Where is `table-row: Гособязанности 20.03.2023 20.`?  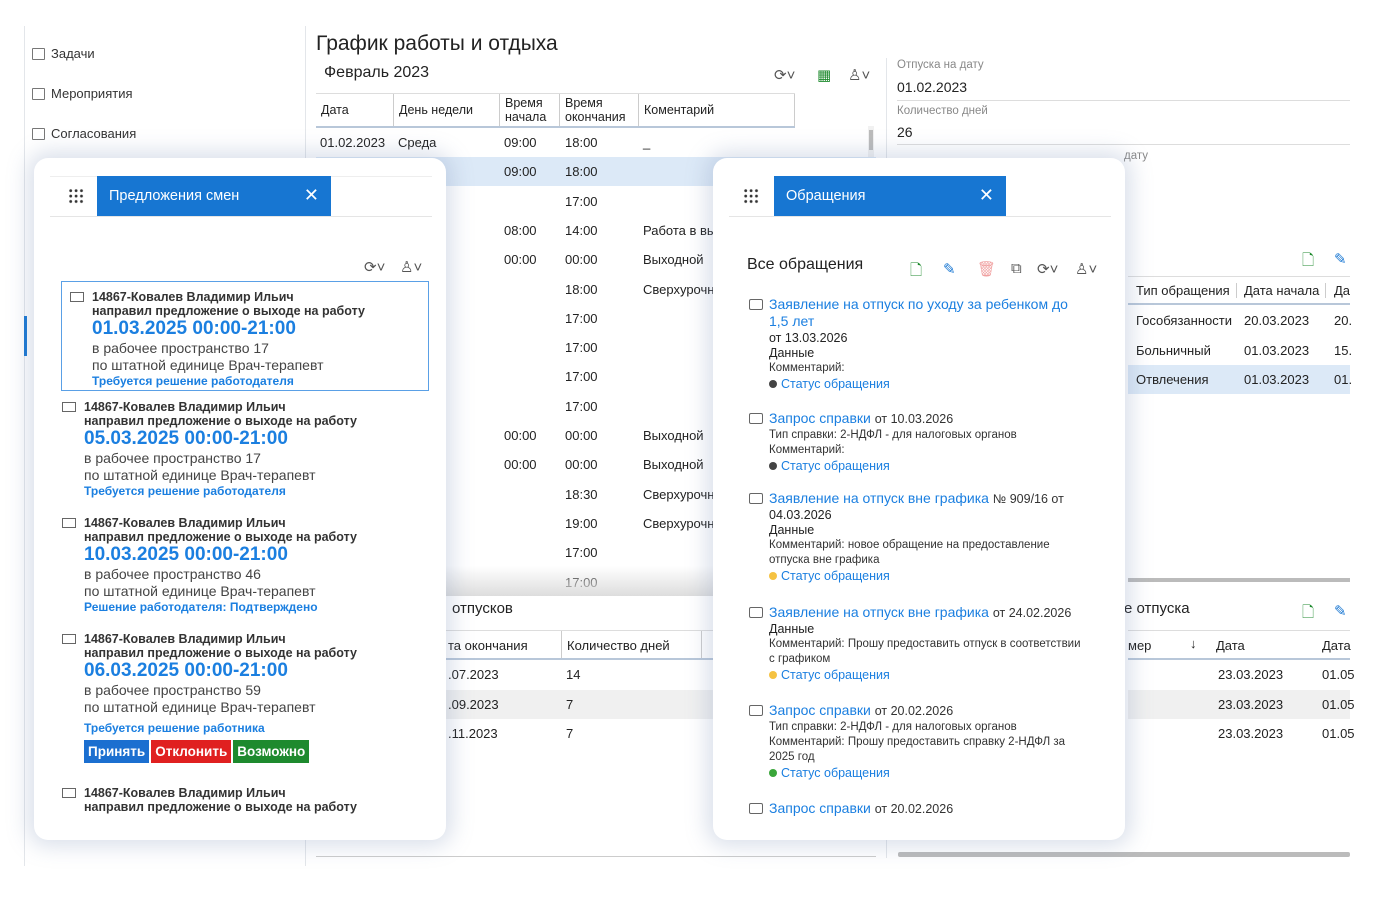
table-row: Гособязанности 20.03.2023 20. is located at coordinates (1240, 320).